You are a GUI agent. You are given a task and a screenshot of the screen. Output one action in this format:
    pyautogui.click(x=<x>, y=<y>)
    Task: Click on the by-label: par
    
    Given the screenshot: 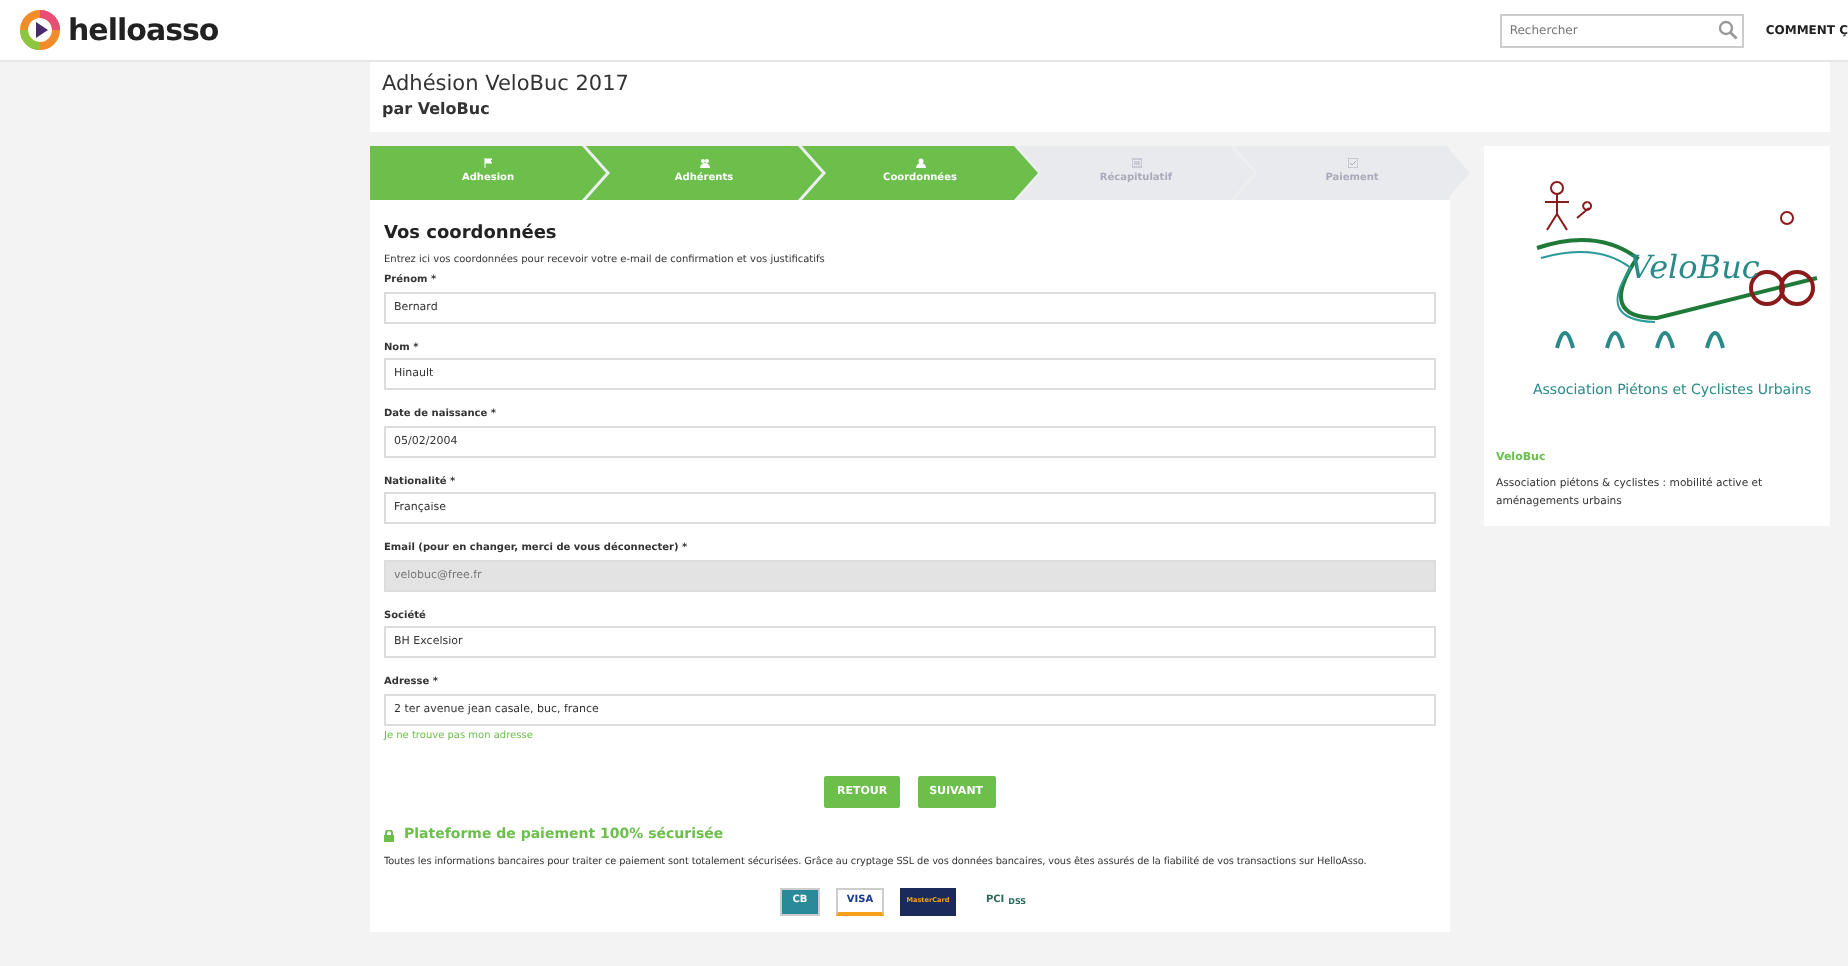 What is the action you would take?
    pyautogui.click(x=397, y=108)
    